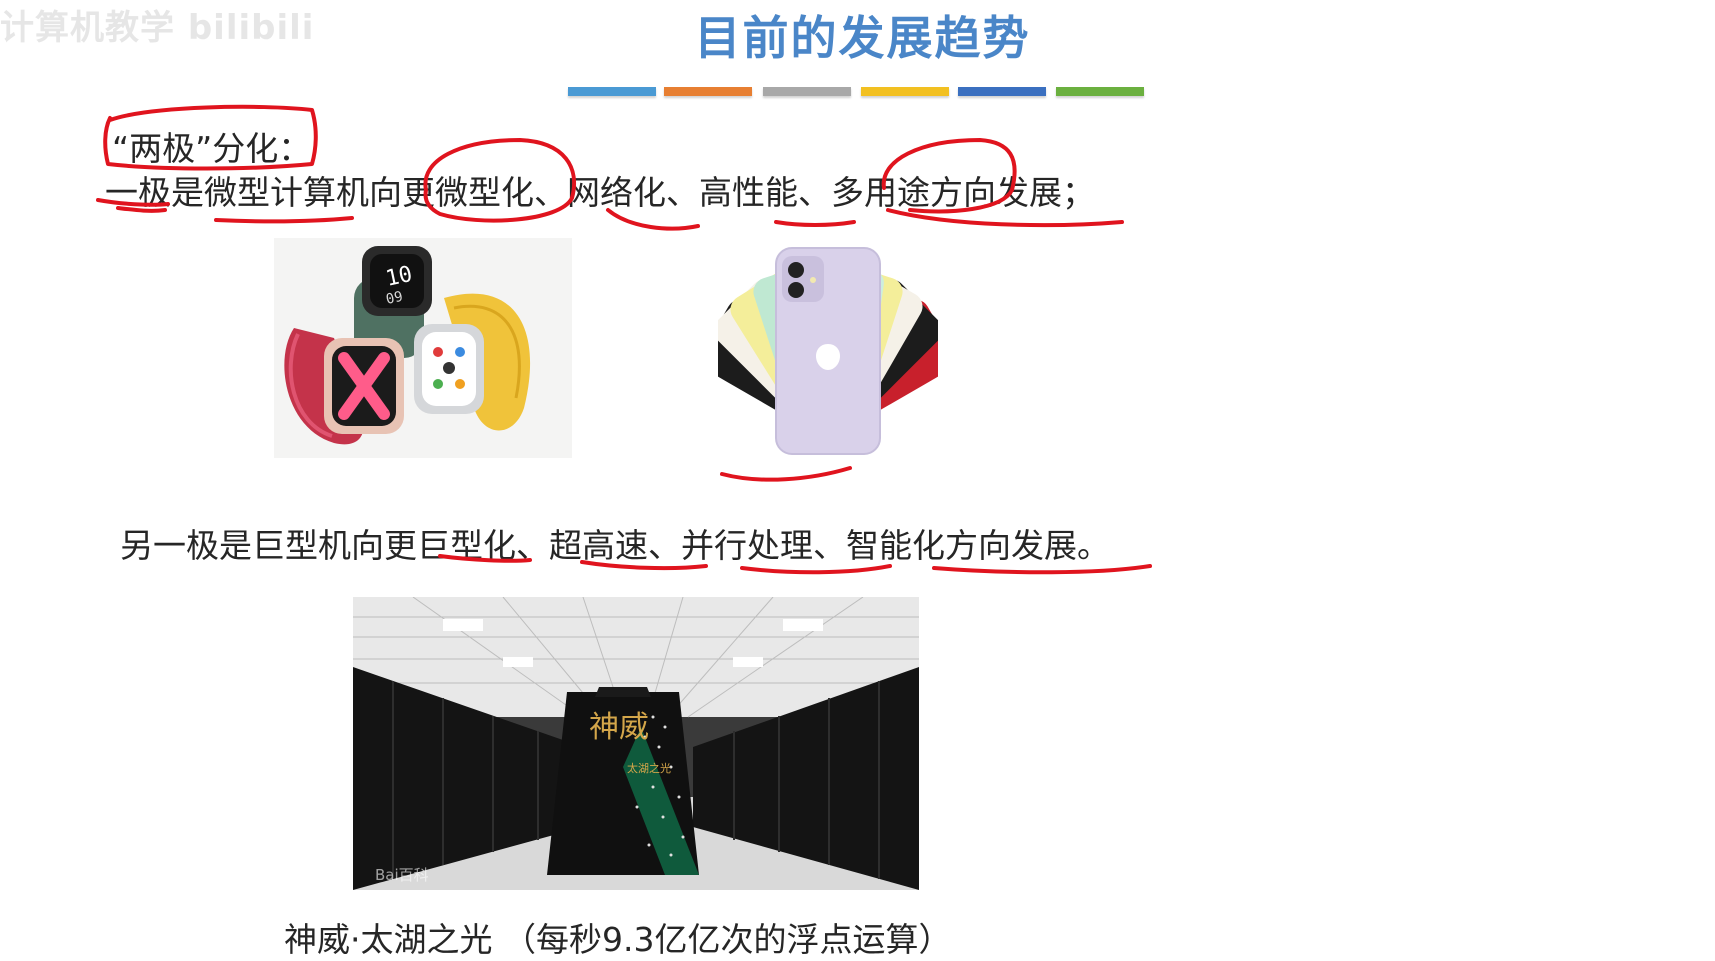  I want to click on supercomputer-caption: 神威·太湖之光 （每秒9.3亿亿次的浮点运算）, so click(618, 939).